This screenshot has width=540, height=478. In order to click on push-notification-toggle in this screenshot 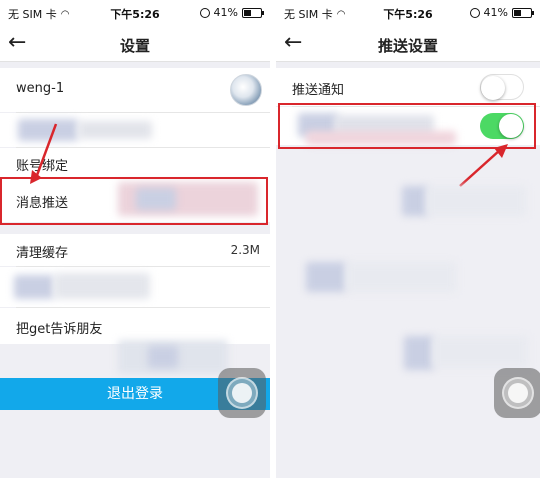, I will do `click(502, 87)`.